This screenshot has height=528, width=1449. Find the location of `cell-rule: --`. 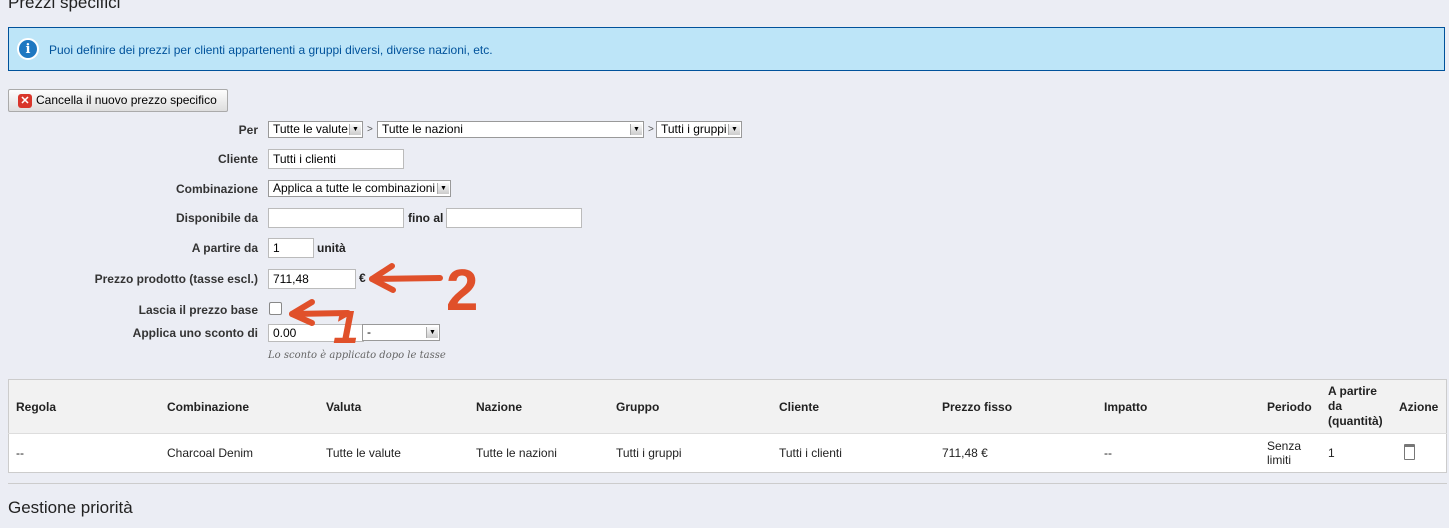

cell-rule: -- is located at coordinates (84, 453).